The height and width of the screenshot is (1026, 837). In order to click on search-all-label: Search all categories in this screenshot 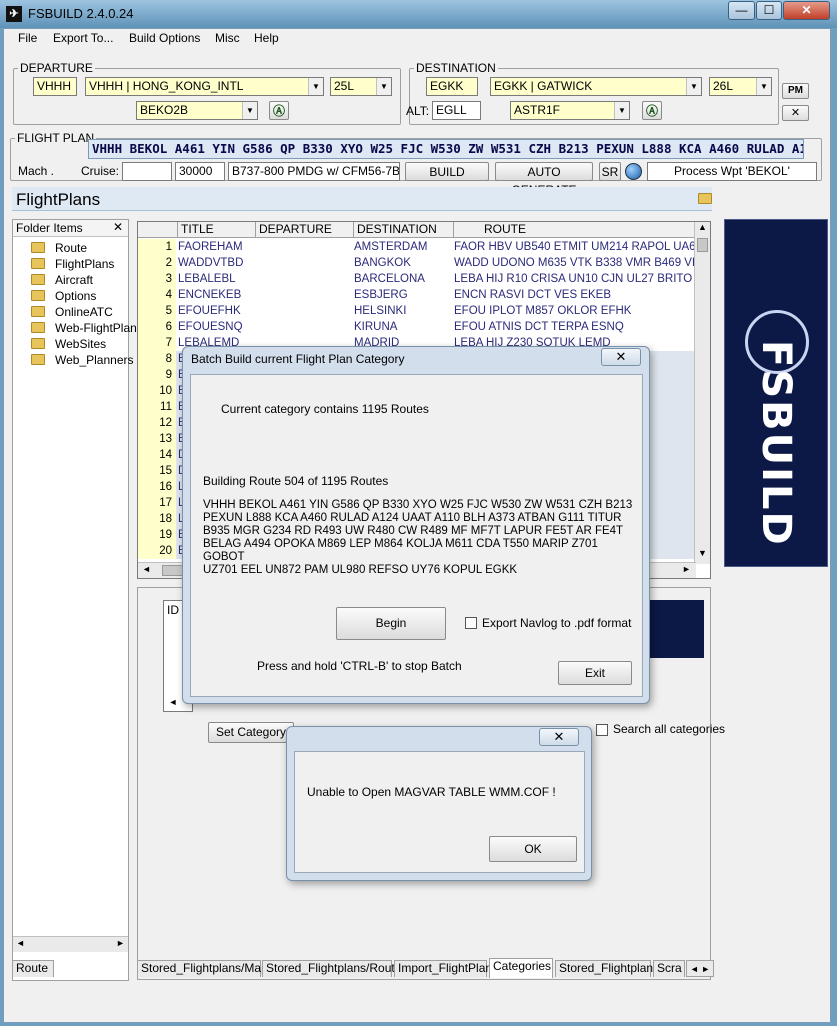, I will do `click(669, 729)`.